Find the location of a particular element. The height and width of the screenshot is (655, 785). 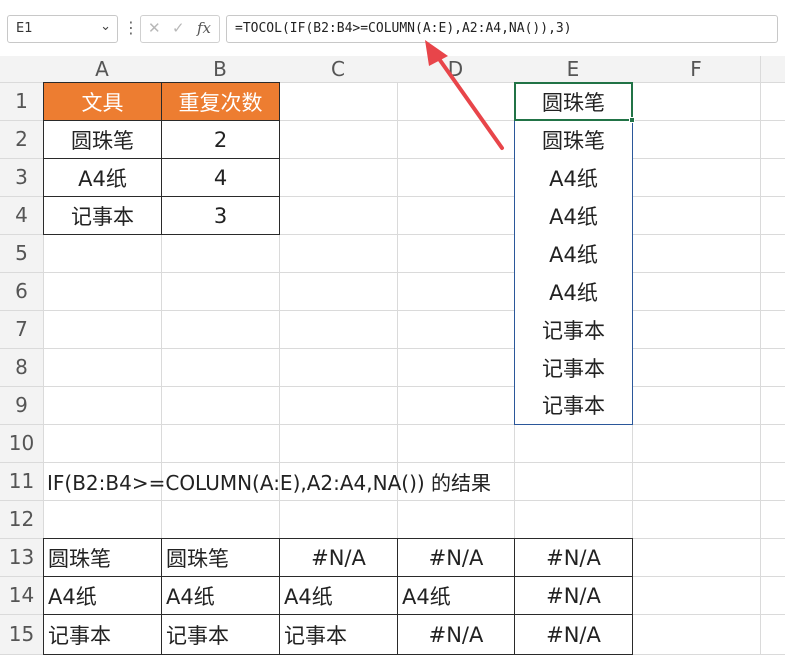

fill-handle is located at coordinates (632, 120).